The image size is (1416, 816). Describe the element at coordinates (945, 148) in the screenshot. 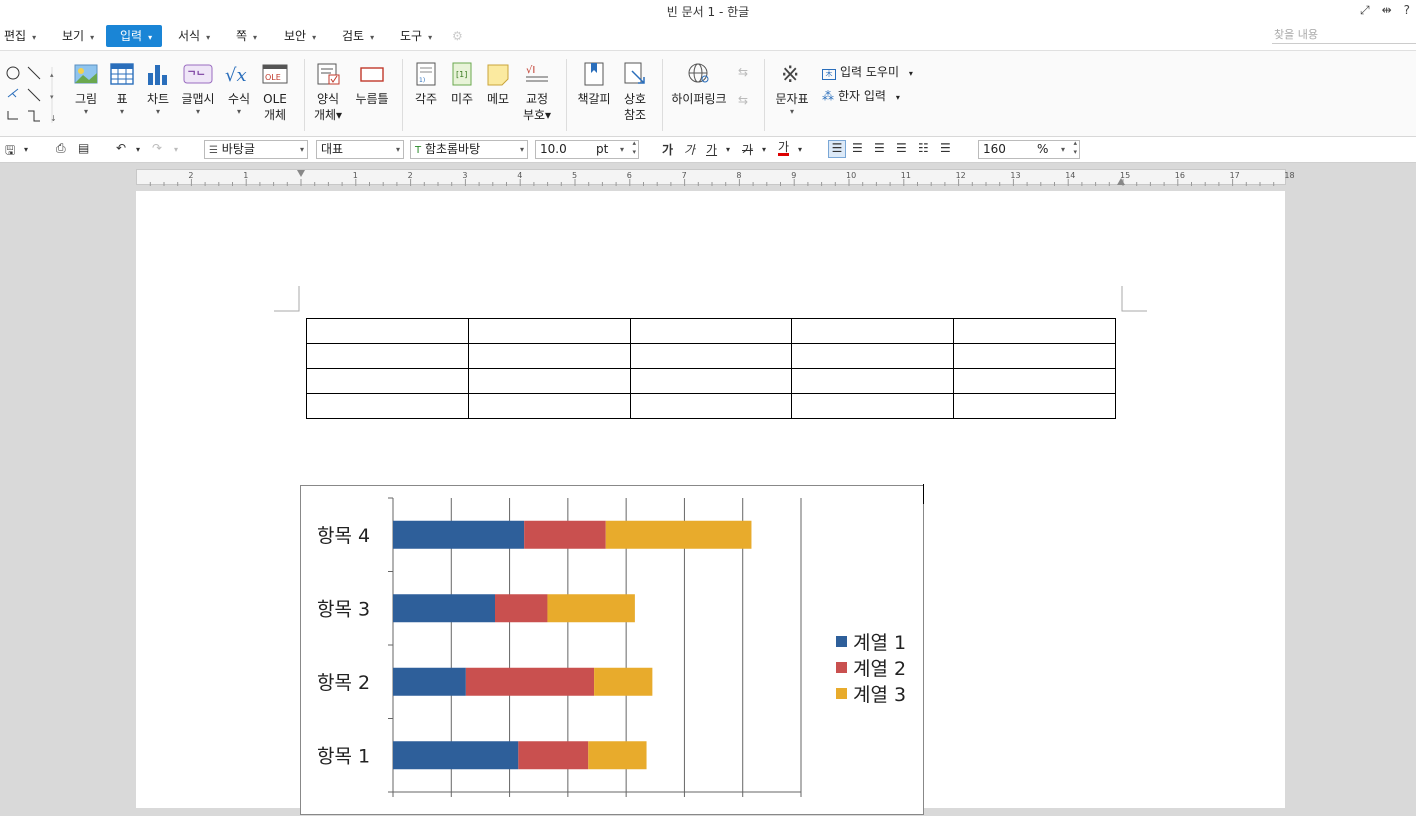

I see `align-divide-icon: ☰` at that location.